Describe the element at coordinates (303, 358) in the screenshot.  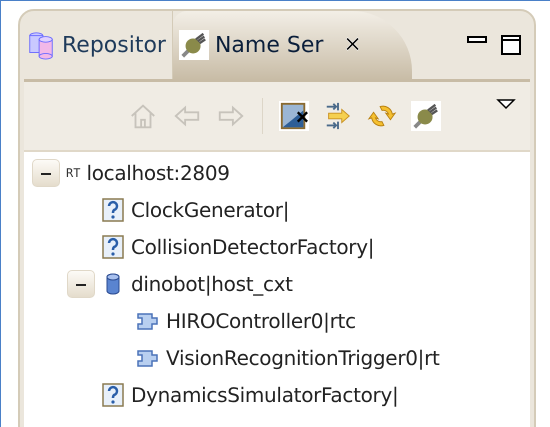
I see `tree-item: VisionRecognitionTrigger0|rt` at that location.